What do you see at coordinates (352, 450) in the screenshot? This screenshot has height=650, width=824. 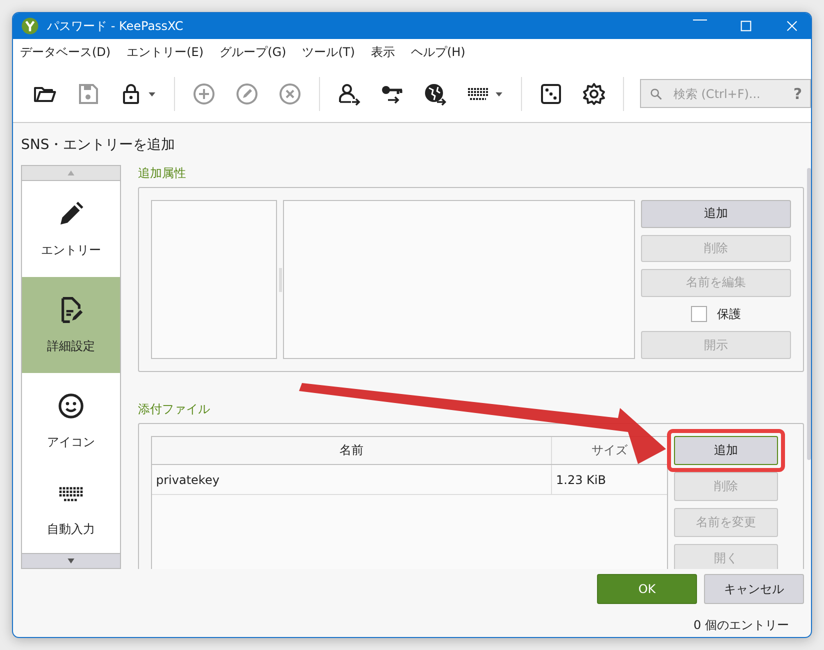 I see `column-header: 名前` at bounding box center [352, 450].